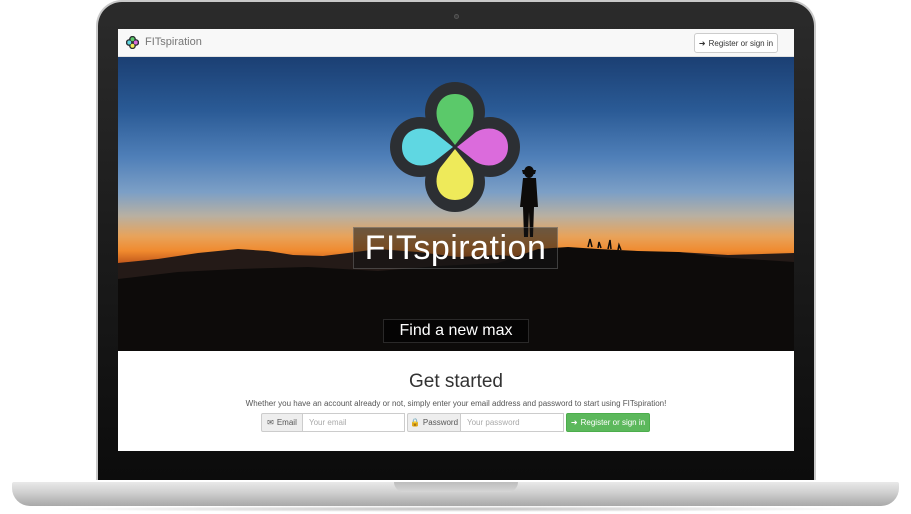 Image resolution: width=911 pixels, height=514 pixels. I want to click on password-label: Password, so click(440, 422).